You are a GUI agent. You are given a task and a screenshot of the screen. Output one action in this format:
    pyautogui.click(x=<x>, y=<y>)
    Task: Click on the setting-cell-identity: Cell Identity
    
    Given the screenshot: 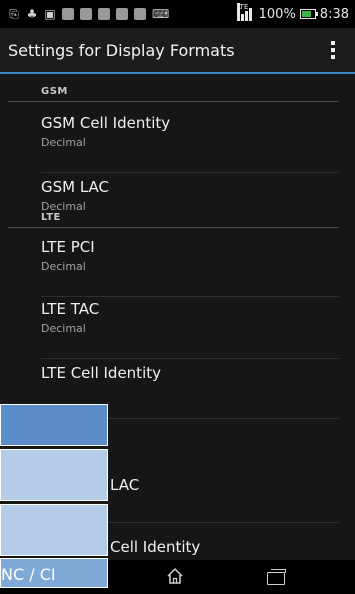 What is the action you would take?
    pyautogui.click(x=225, y=549)
    